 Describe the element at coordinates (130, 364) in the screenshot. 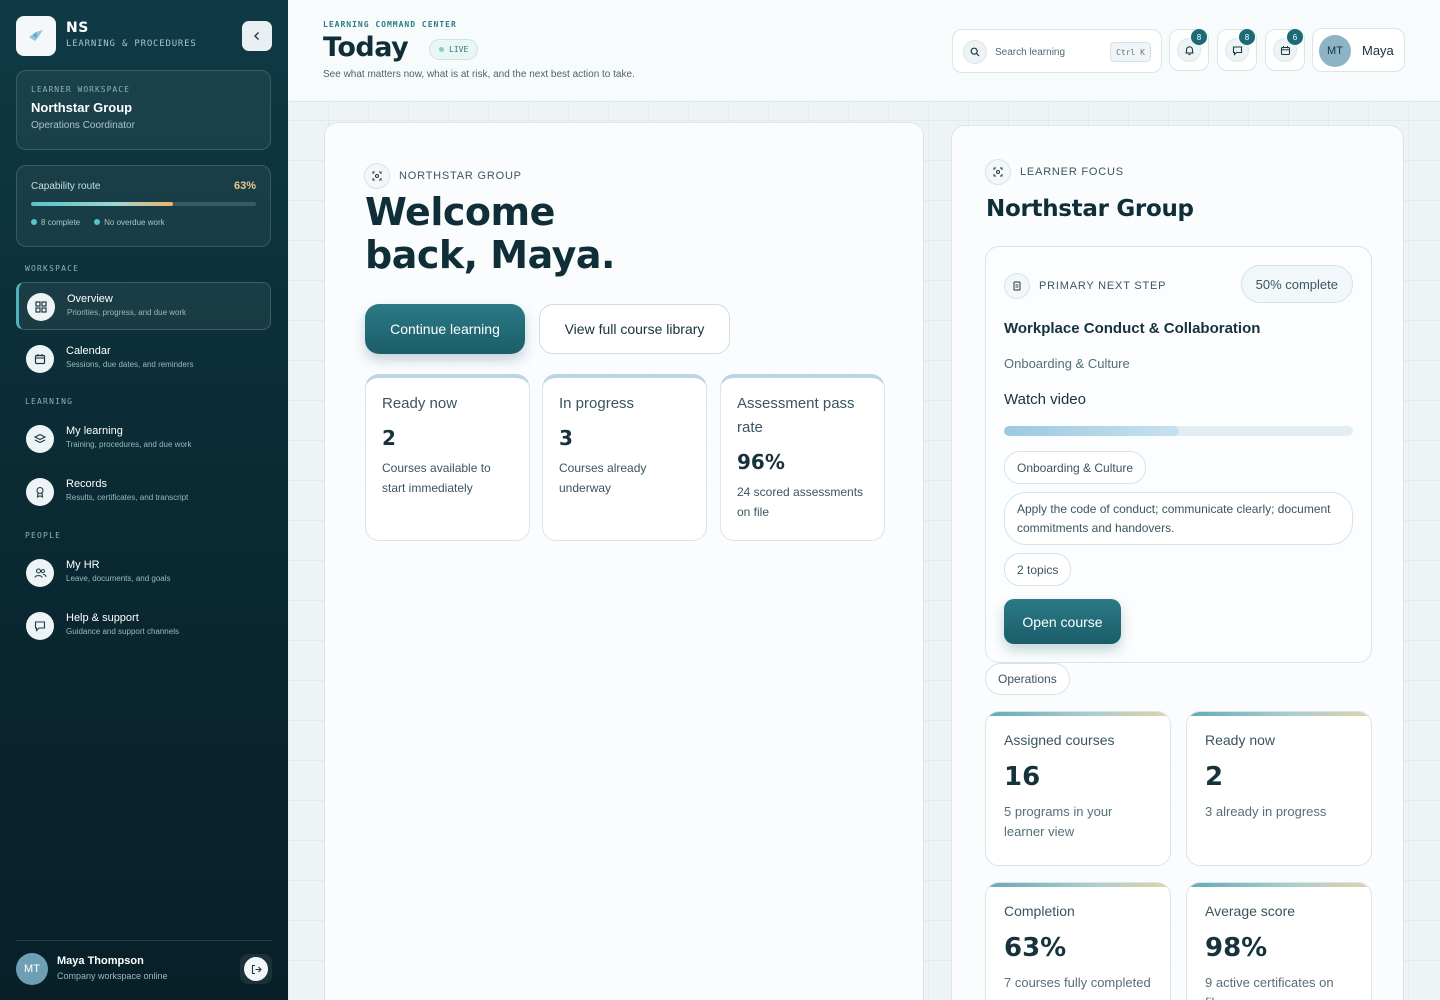

I see `sidebar-item-desc: Sessions, due dates, and reminders` at that location.